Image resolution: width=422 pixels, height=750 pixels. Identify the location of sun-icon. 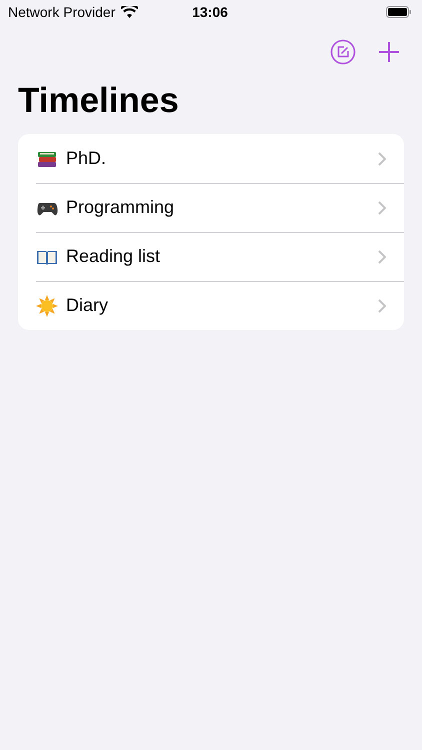
(47, 305).